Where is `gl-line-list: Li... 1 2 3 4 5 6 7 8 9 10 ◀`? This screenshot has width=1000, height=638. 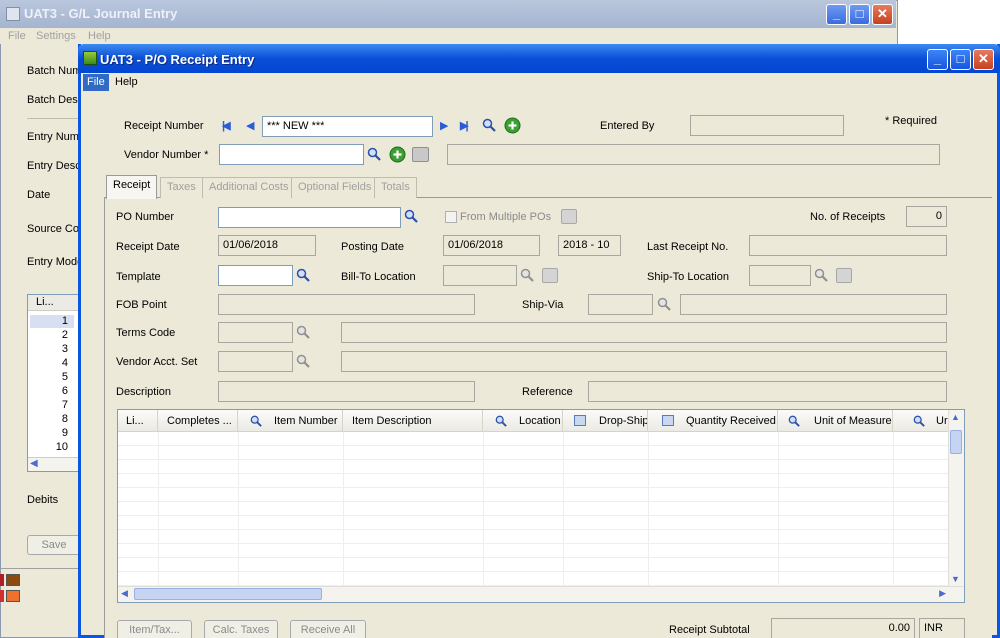 gl-line-list: Li... 1 2 3 4 5 6 7 8 9 10 ◀ is located at coordinates (55, 383).